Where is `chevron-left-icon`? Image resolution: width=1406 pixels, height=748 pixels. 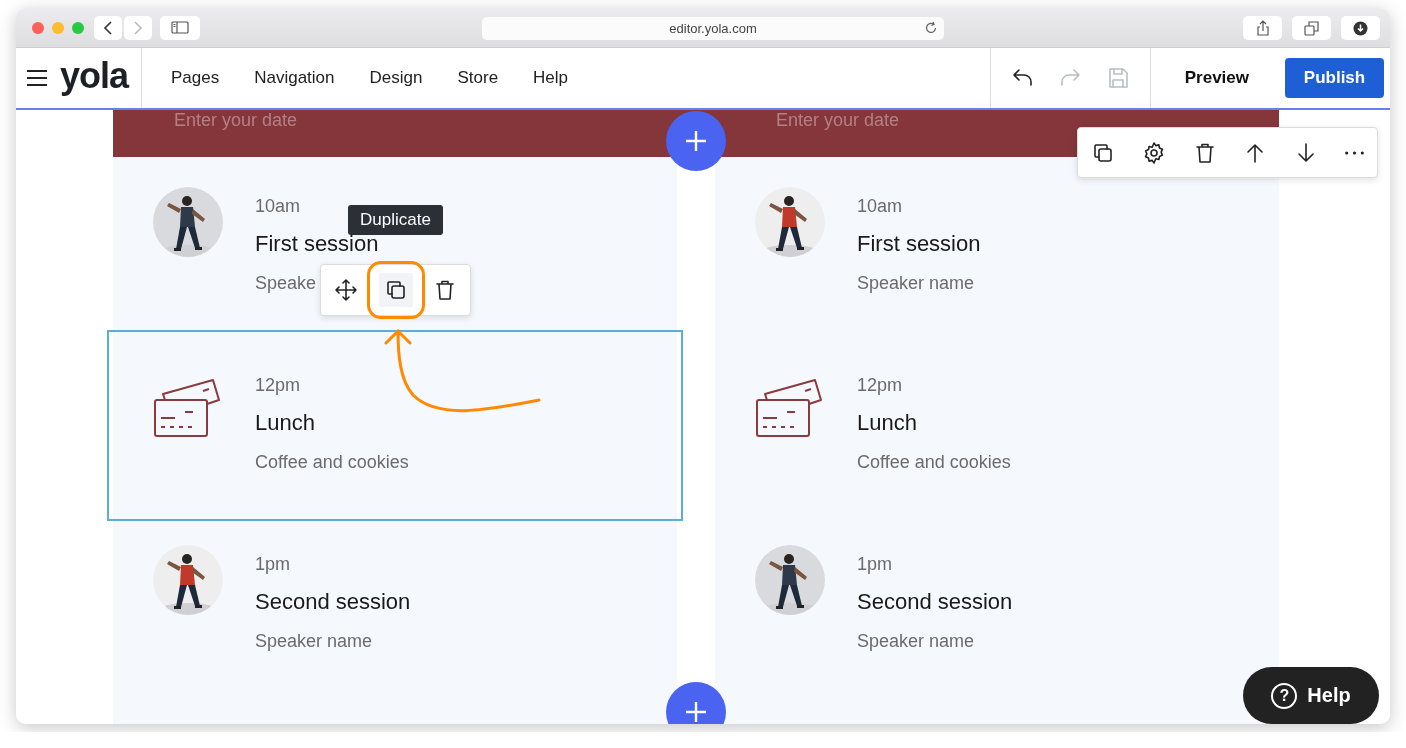 chevron-left-icon is located at coordinates (108, 27).